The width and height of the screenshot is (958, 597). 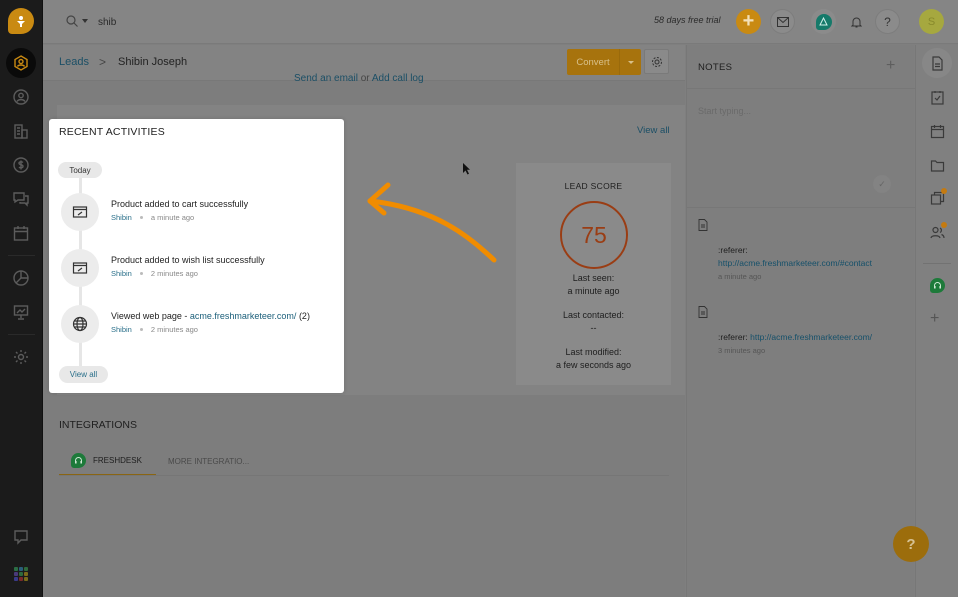 I want to click on save-note-check-icon: ✓, so click(x=882, y=184).